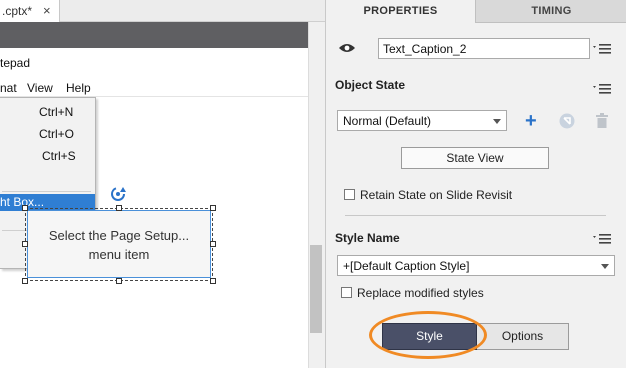  Describe the element at coordinates (192, 11) in the screenshot. I see `tab-strip` at that location.